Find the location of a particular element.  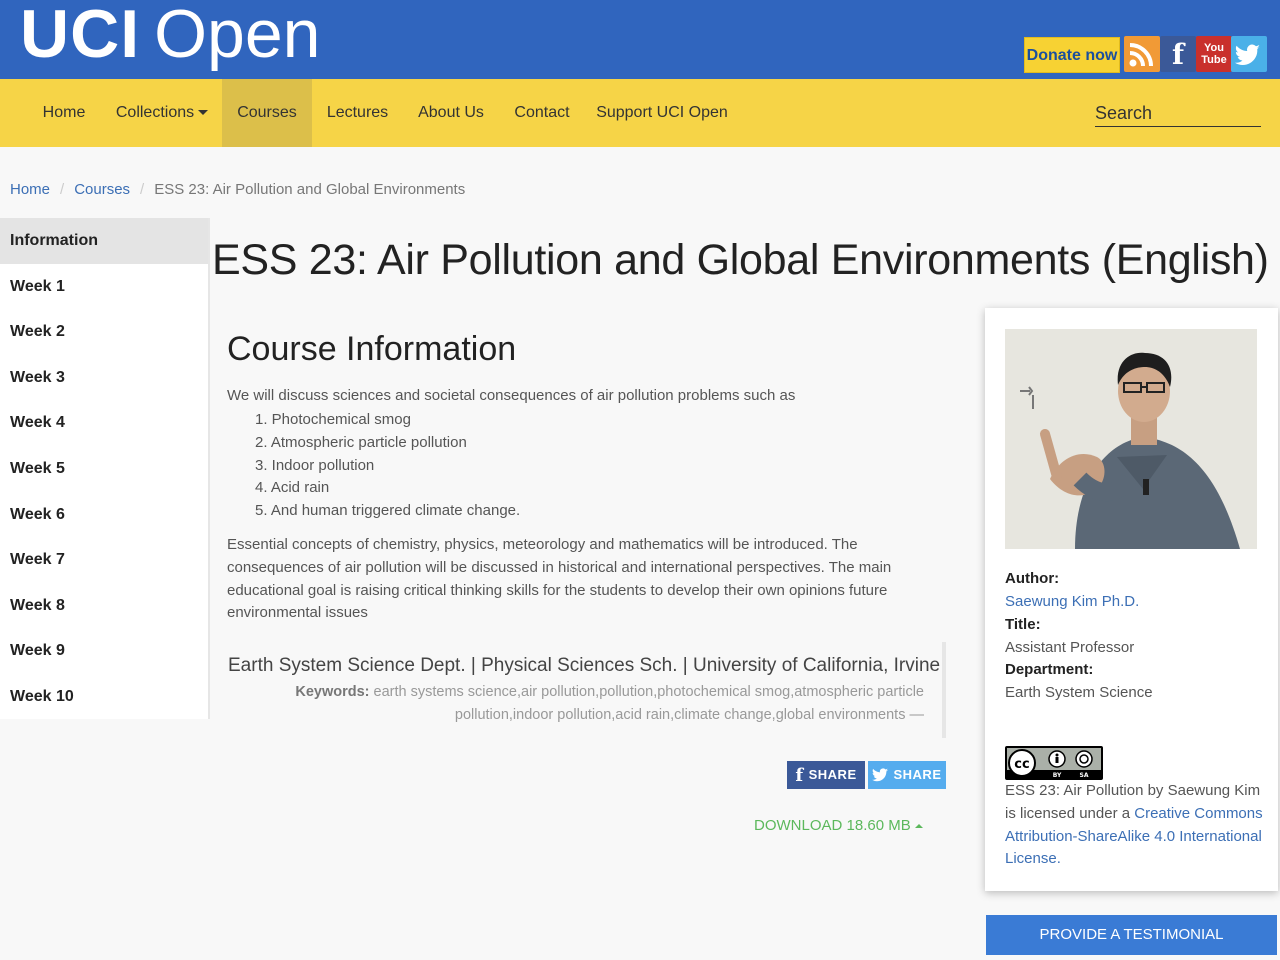

author-link: Saewung Kim Ph.D. is located at coordinates (1072, 601).